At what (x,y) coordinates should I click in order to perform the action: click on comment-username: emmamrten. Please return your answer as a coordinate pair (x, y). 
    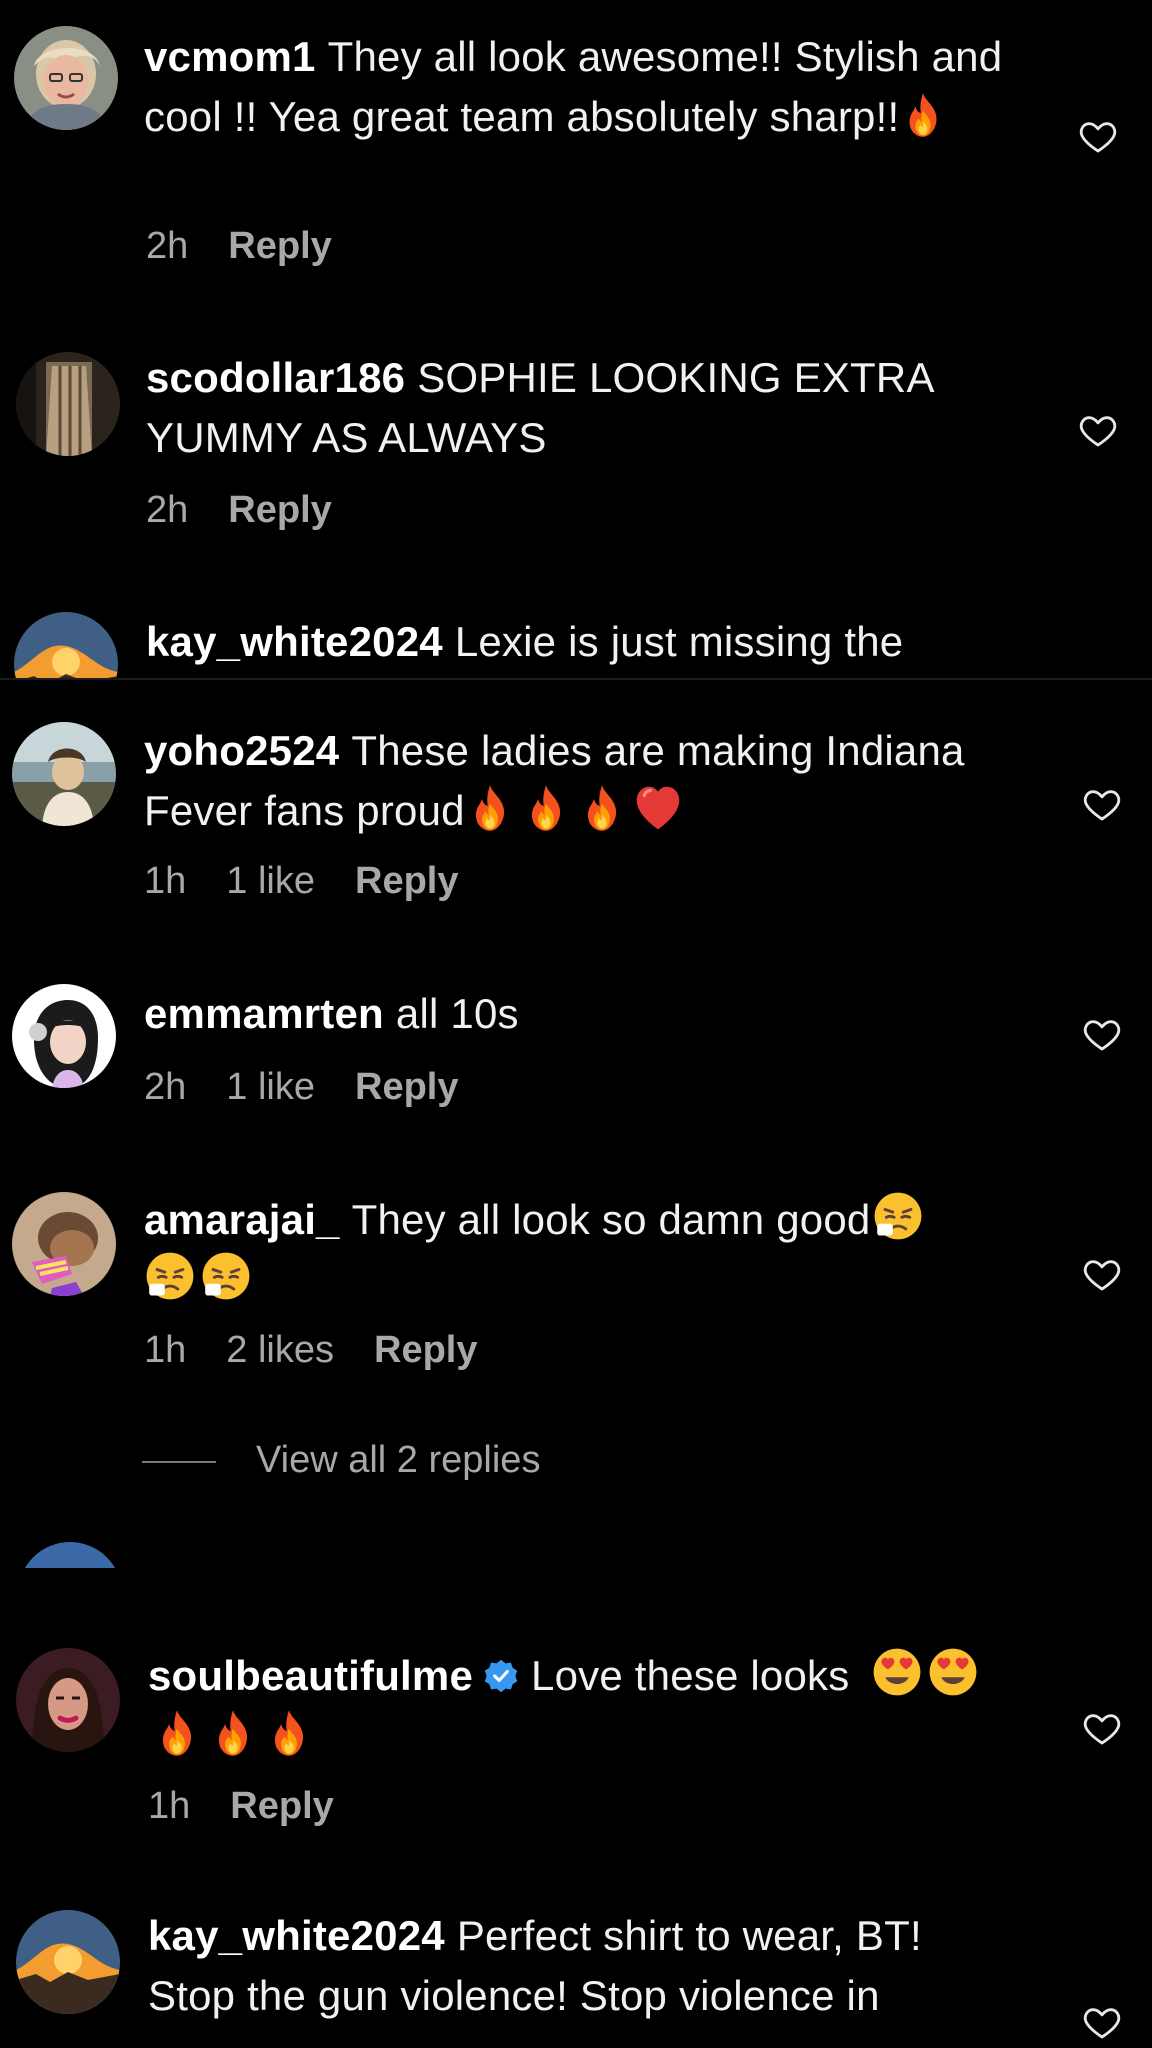
    Looking at the image, I should click on (264, 1013).